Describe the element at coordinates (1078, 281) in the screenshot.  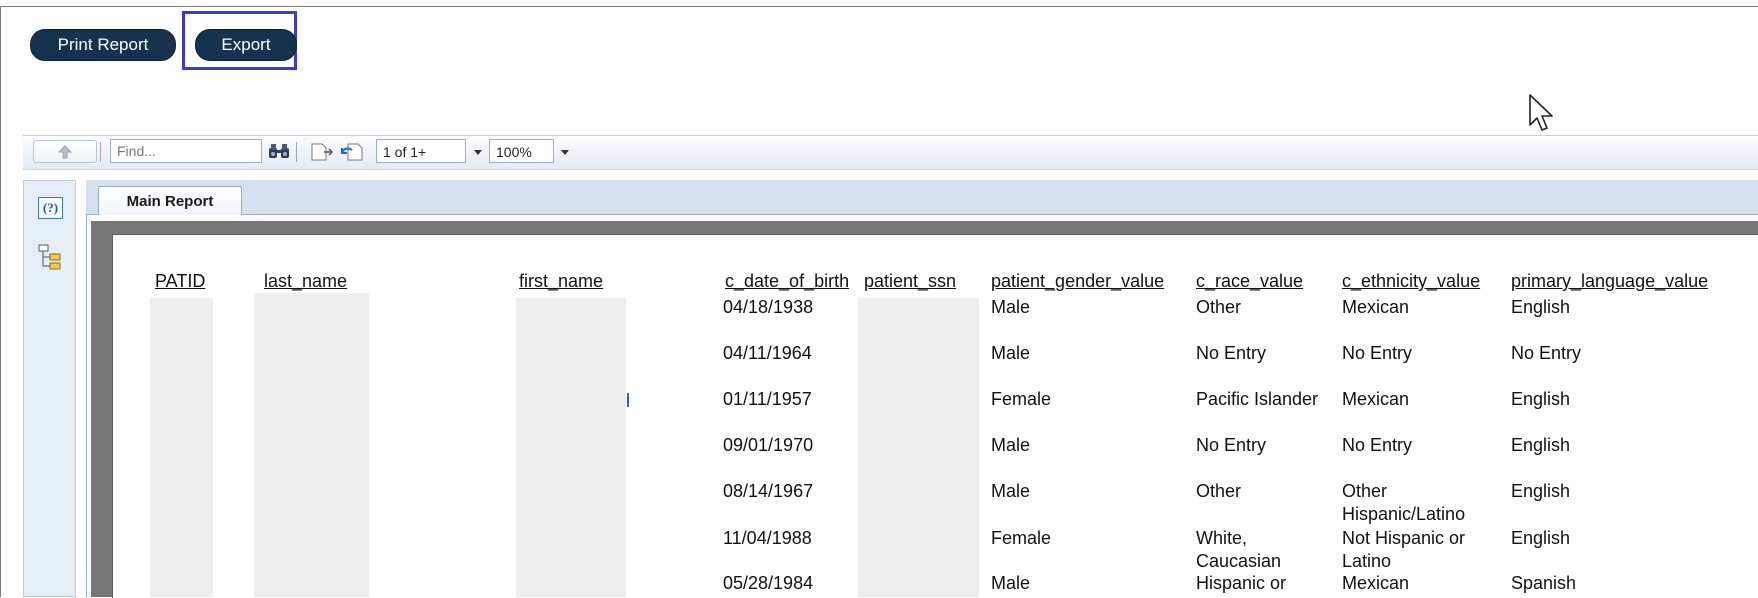
I see `header-gender: patient_gender_value` at that location.